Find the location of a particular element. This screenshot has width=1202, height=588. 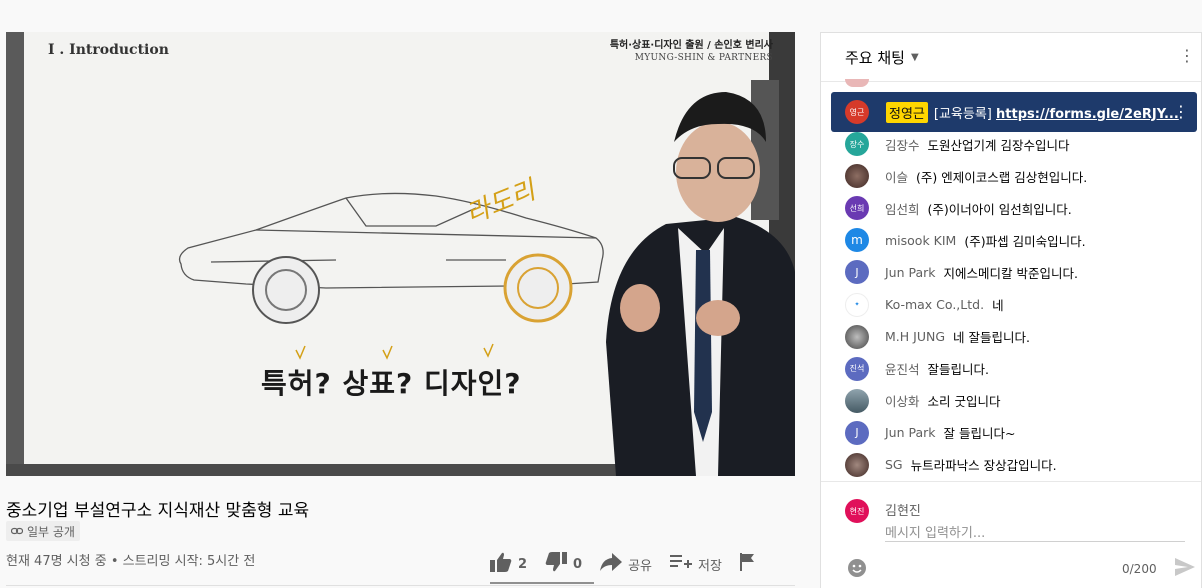

author-name: misook KIM is located at coordinates (920, 240).